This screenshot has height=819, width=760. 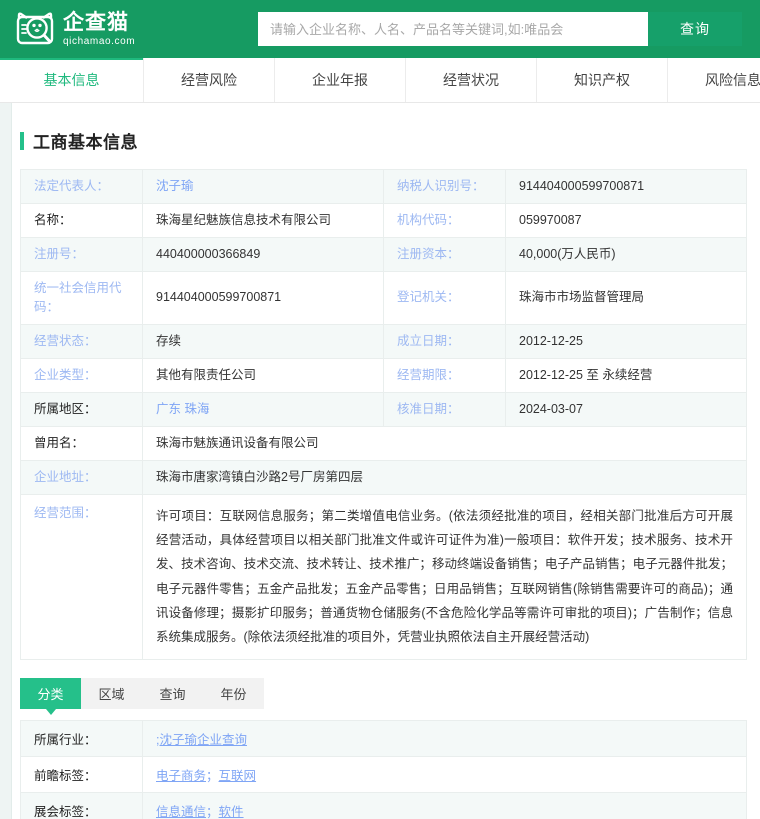 I want to click on tag-link: ;沈子瑜企业查询, so click(x=201, y=740).